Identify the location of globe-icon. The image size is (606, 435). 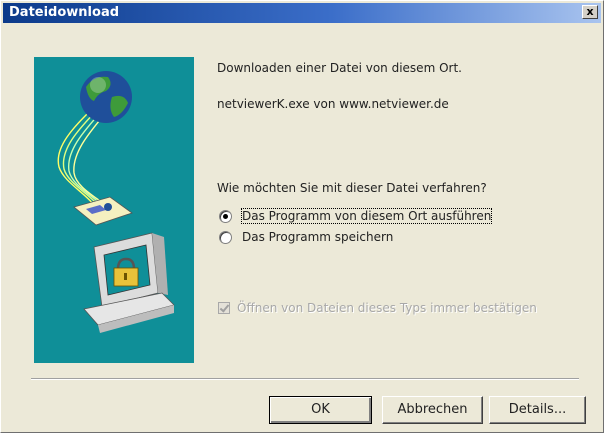
(106, 97).